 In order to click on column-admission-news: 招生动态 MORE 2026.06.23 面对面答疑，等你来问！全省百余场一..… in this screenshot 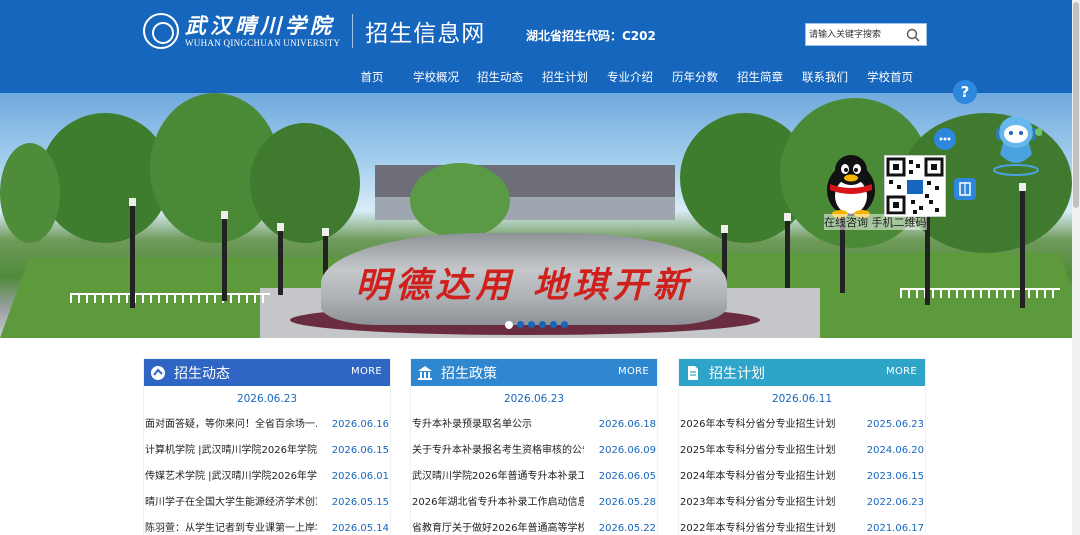, I will do `click(267, 446)`.